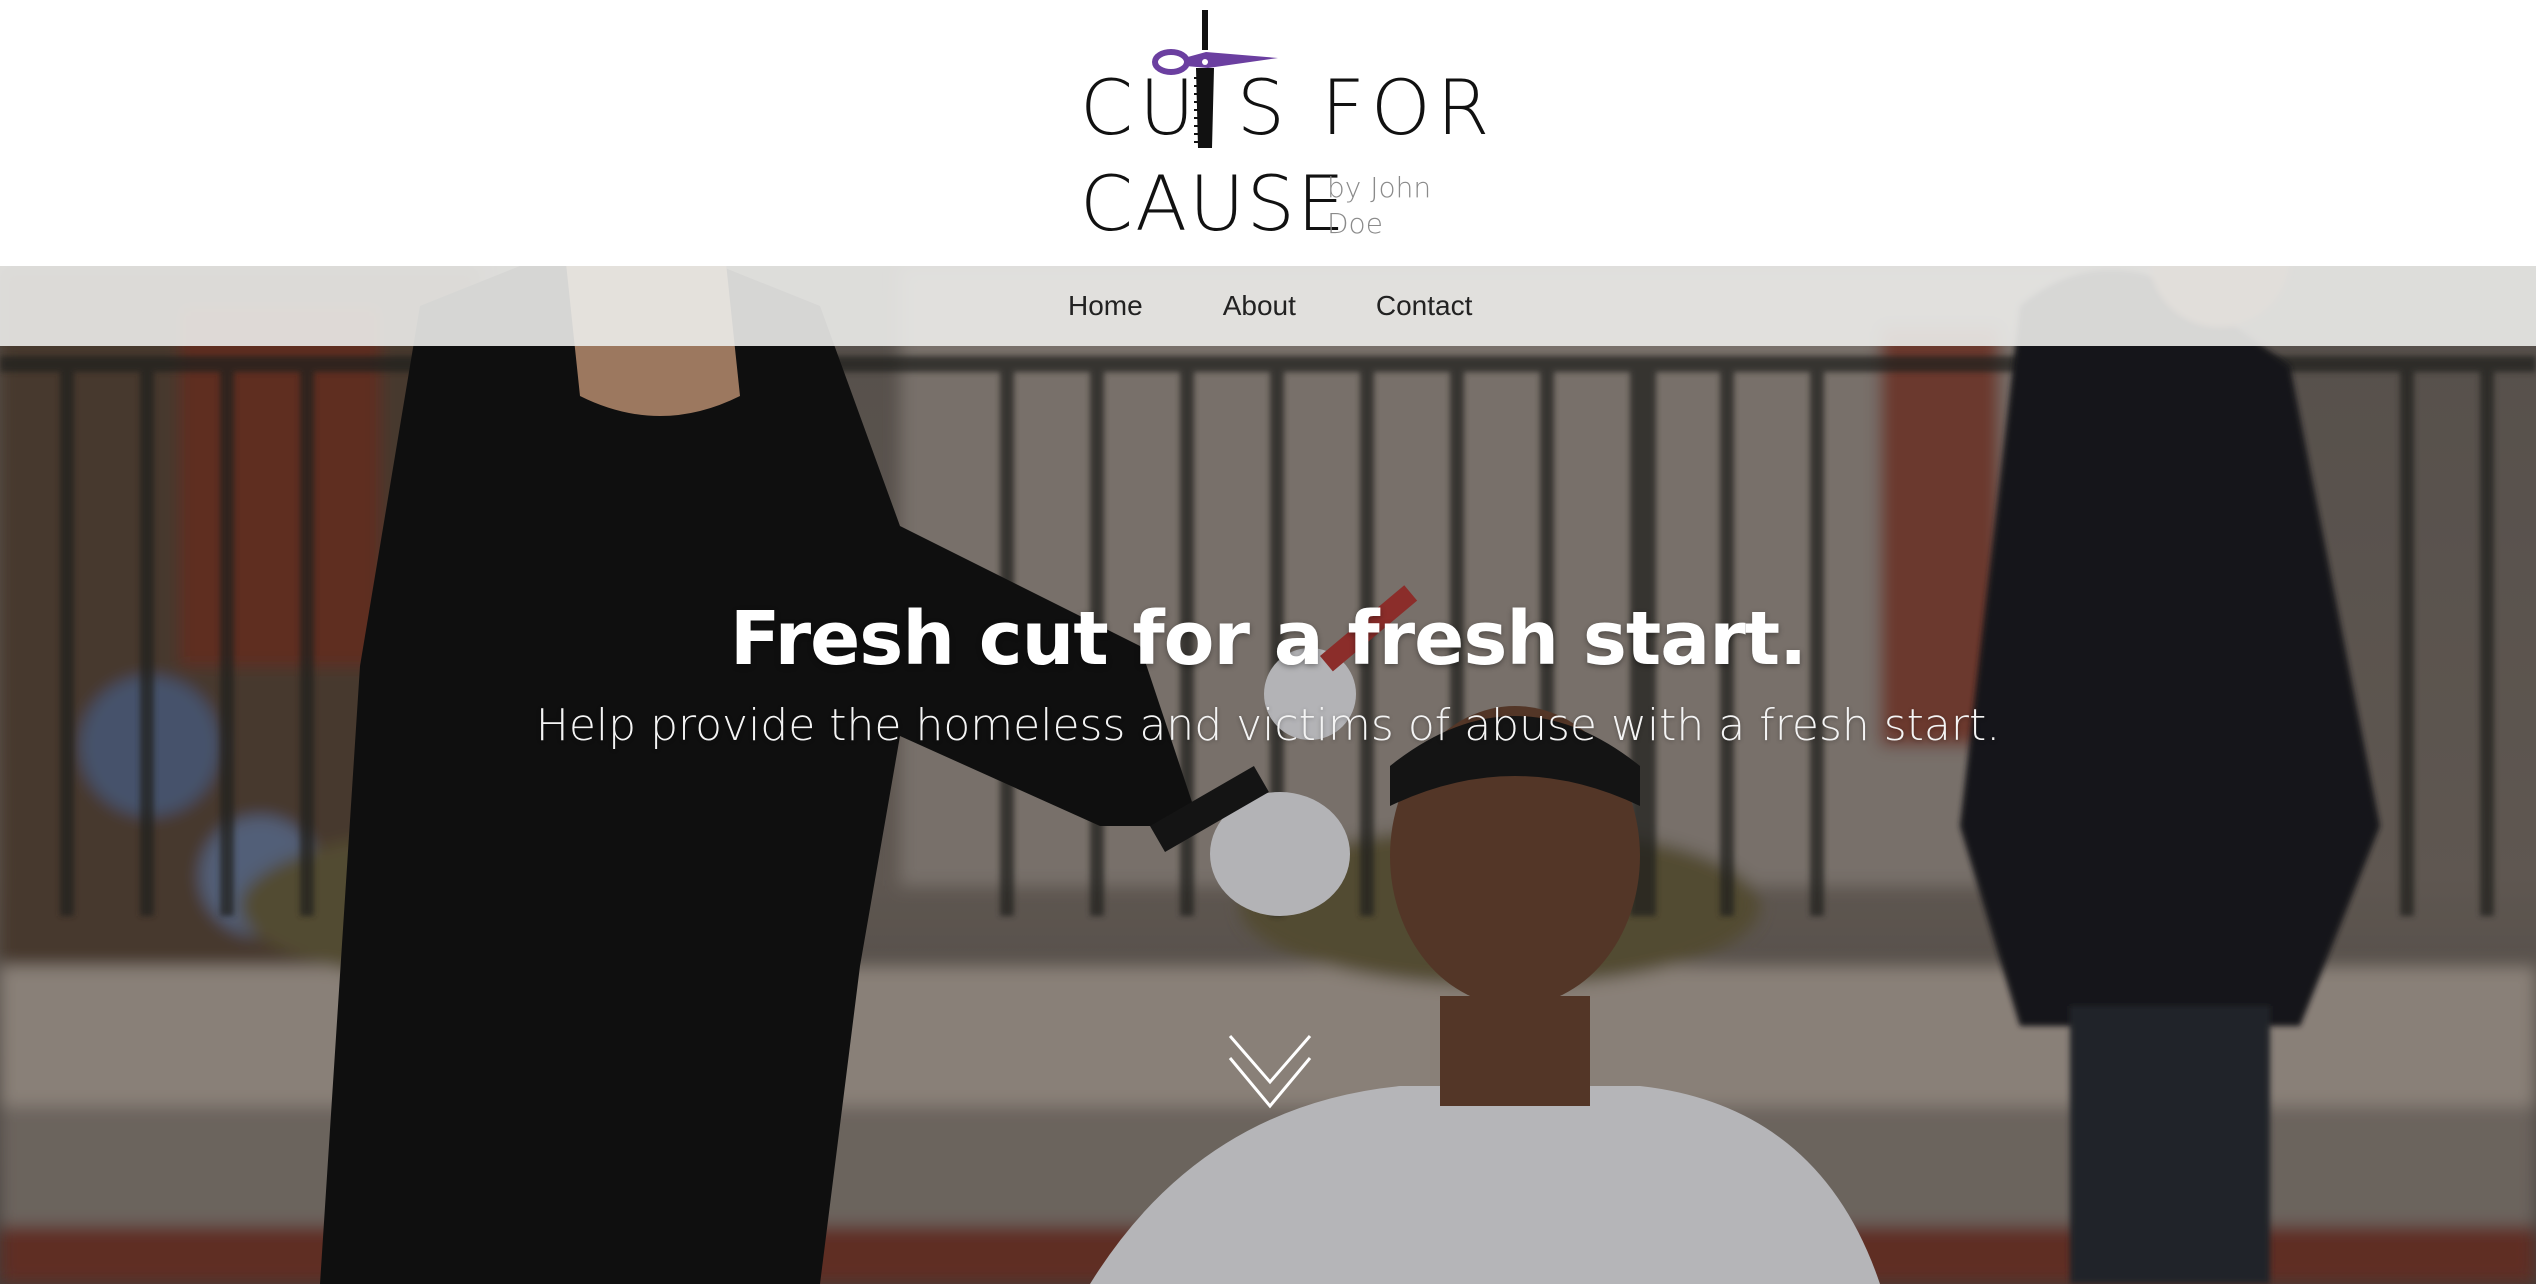 Image resolution: width=2536 pixels, height=1284 pixels. What do you see at coordinates (1213, 203) in the screenshot?
I see `logo-text-line2: CAUSE` at bounding box center [1213, 203].